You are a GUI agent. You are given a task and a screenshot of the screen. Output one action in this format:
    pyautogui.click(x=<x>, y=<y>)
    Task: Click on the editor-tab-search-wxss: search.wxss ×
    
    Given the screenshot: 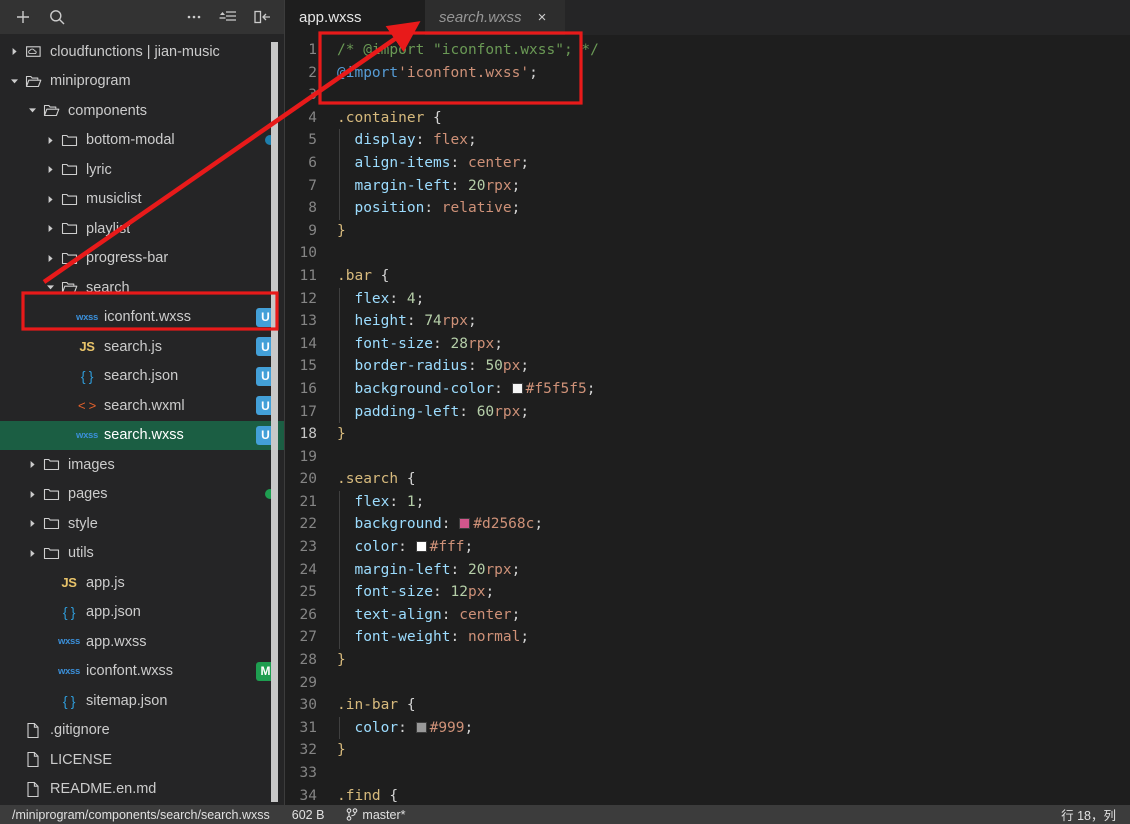 What is the action you would take?
    pyautogui.click(x=495, y=17)
    